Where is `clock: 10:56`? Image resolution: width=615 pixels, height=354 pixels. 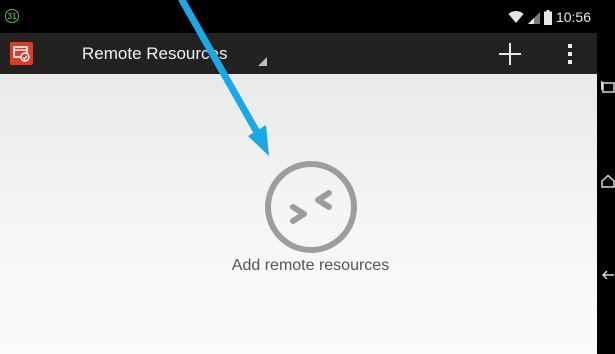
clock: 10:56 is located at coordinates (573, 17).